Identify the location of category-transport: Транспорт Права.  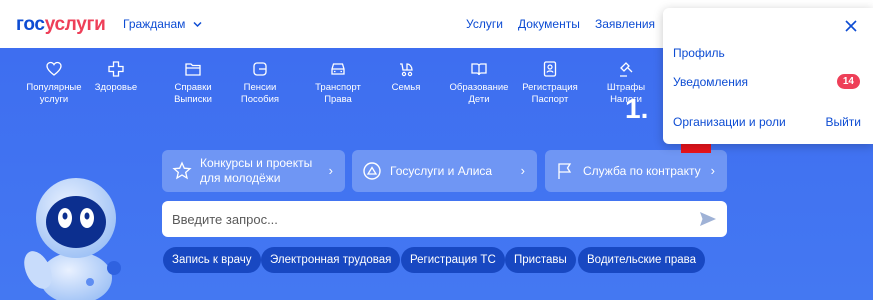
(338, 83).